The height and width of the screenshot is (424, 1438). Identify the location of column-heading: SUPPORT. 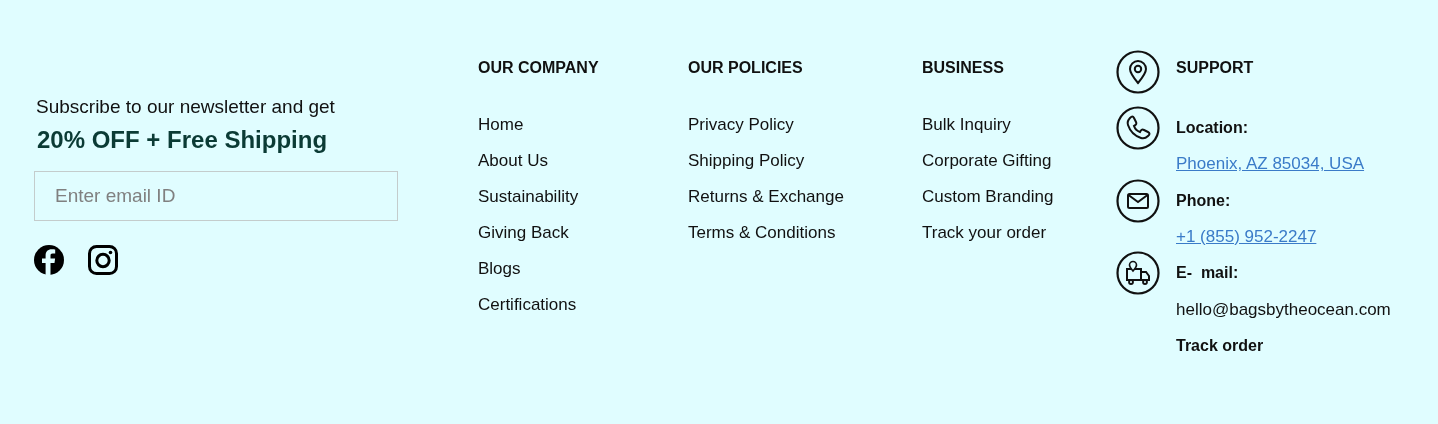
(1215, 68).